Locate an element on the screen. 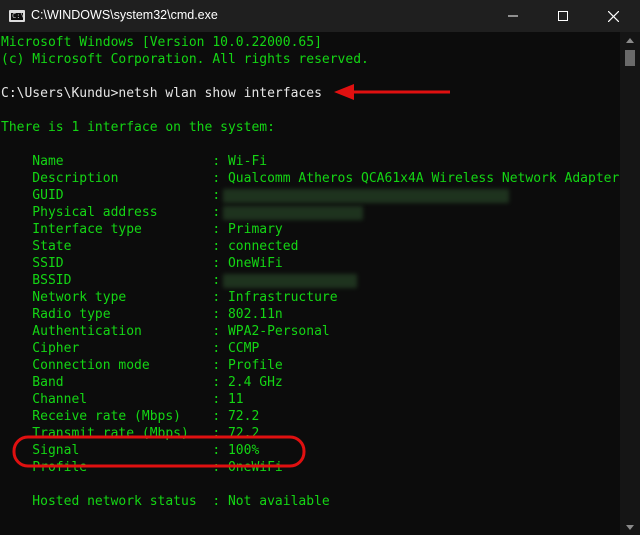  chevron-down-icon is located at coordinates (630, 527).